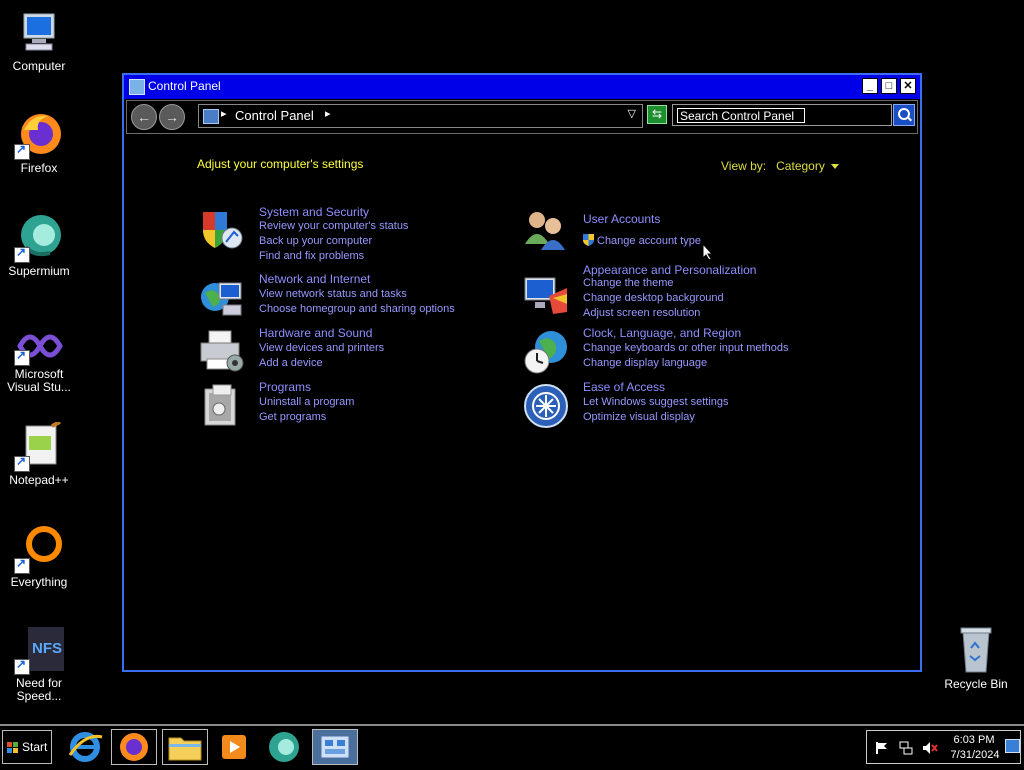 The image size is (1024, 770). What do you see at coordinates (314, 279) in the screenshot?
I see `category-title: Network and Internet` at bounding box center [314, 279].